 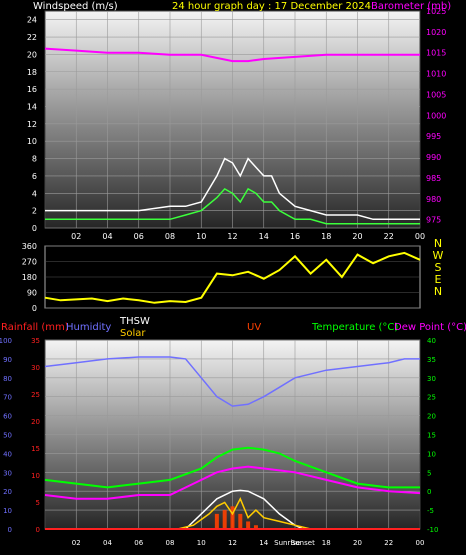 I want to click on rainfall-label: Rainfall (mm), so click(x=35, y=327).